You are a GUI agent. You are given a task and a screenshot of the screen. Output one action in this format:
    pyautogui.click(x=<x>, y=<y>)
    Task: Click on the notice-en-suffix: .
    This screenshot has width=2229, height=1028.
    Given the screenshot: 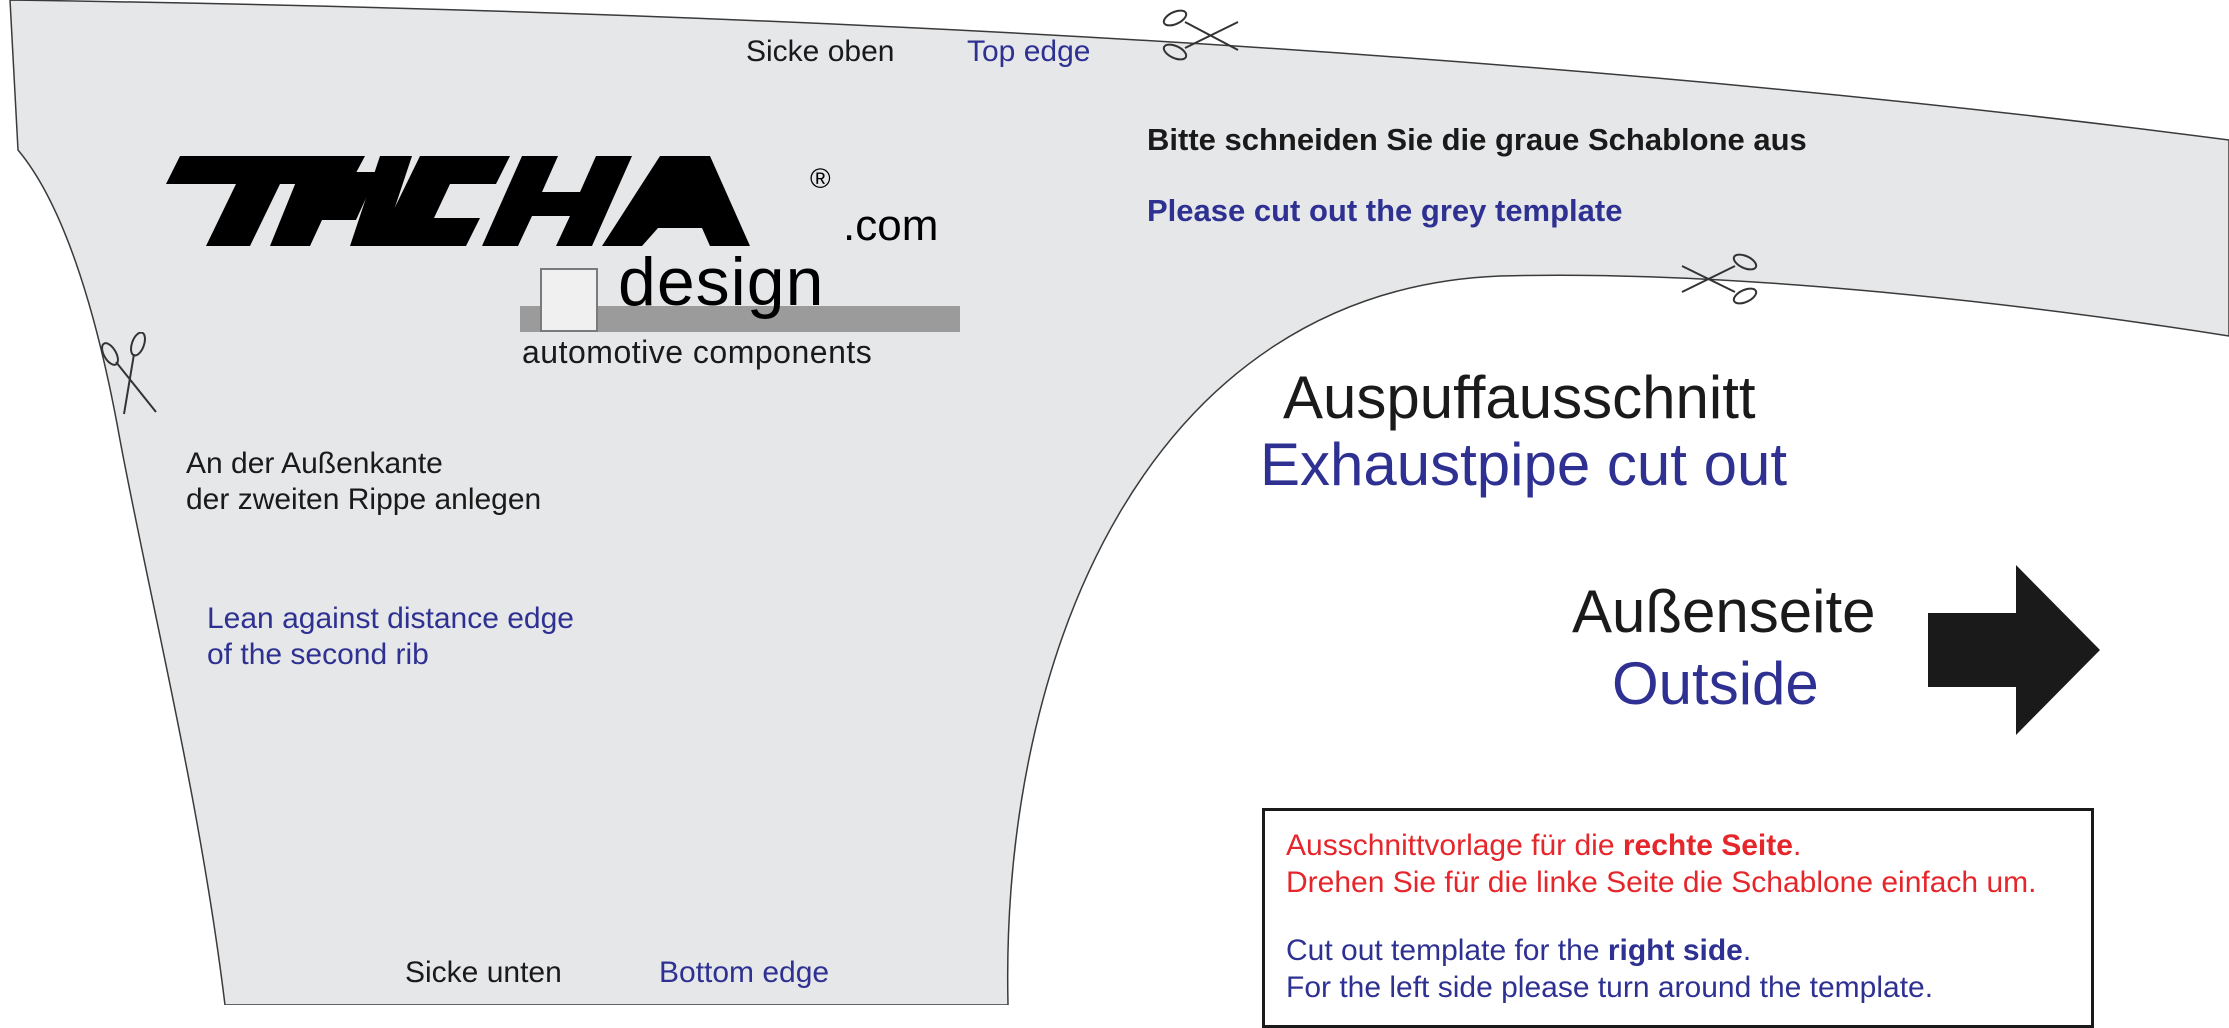 What is the action you would take?
    pyautogui.click(x=1747, y=950)
    